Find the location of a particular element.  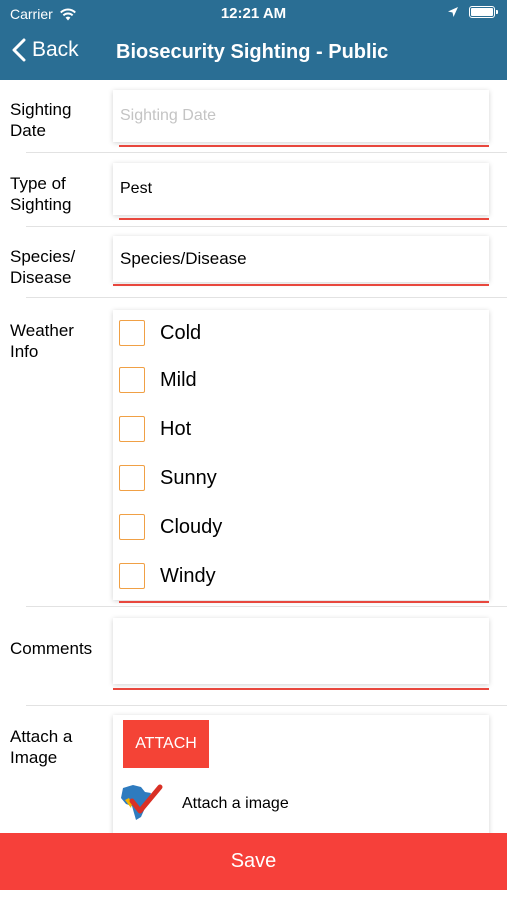

weather-option-label: Windy is located at coordinates (188, 575).